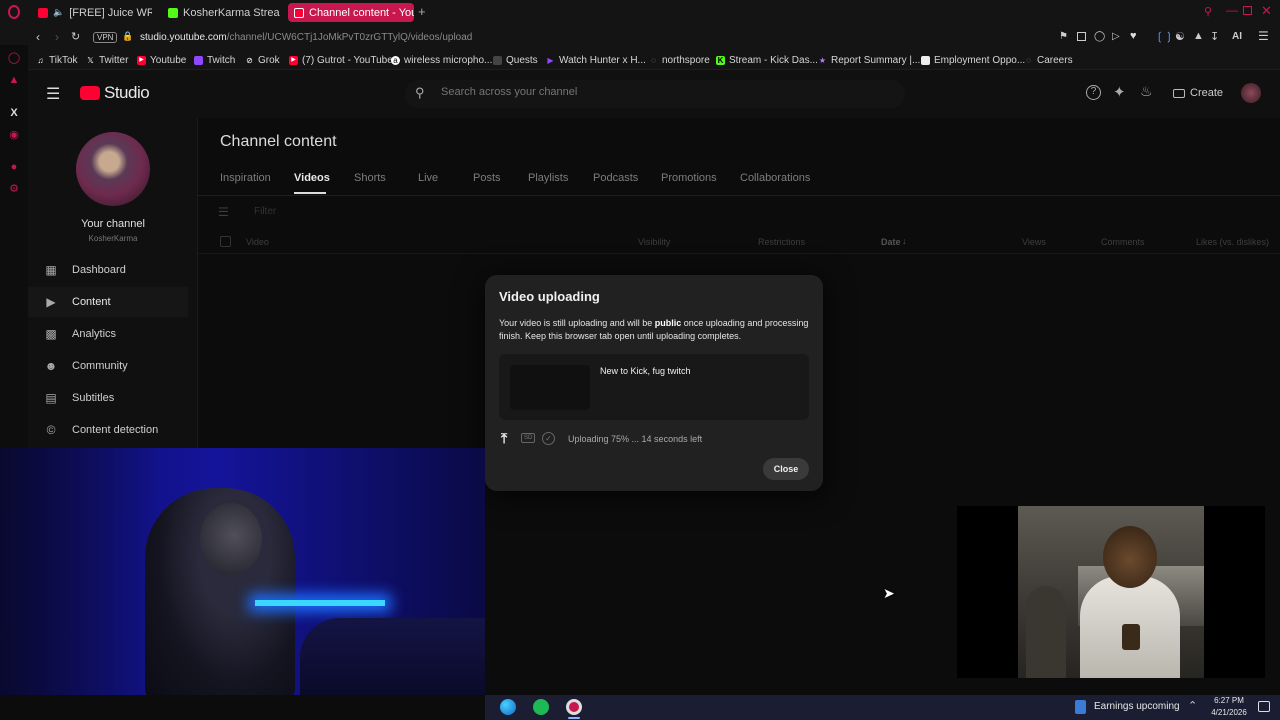  I want to click on bookmark-northspore: ◌ northspore, so click(679, 60).